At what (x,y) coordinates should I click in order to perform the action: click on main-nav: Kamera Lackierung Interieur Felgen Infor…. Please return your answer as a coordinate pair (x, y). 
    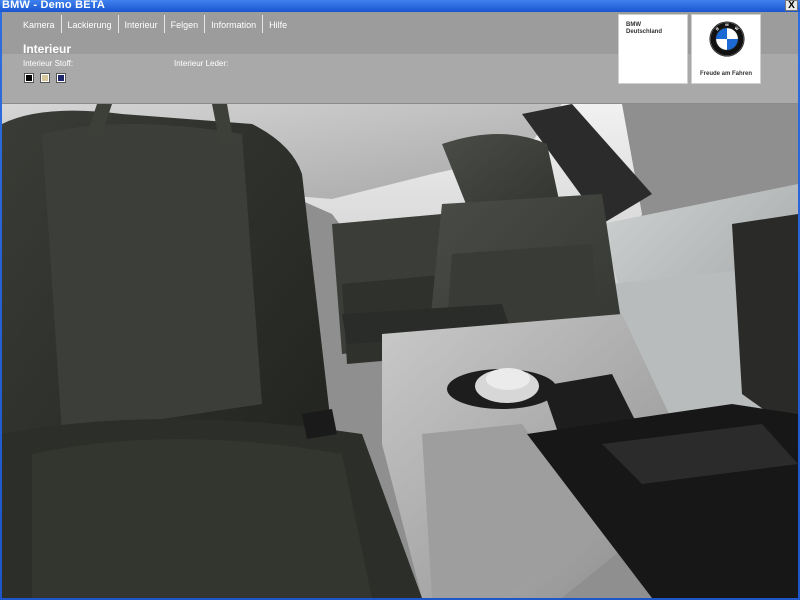
    Looking at the image, I should click on (155, 24).